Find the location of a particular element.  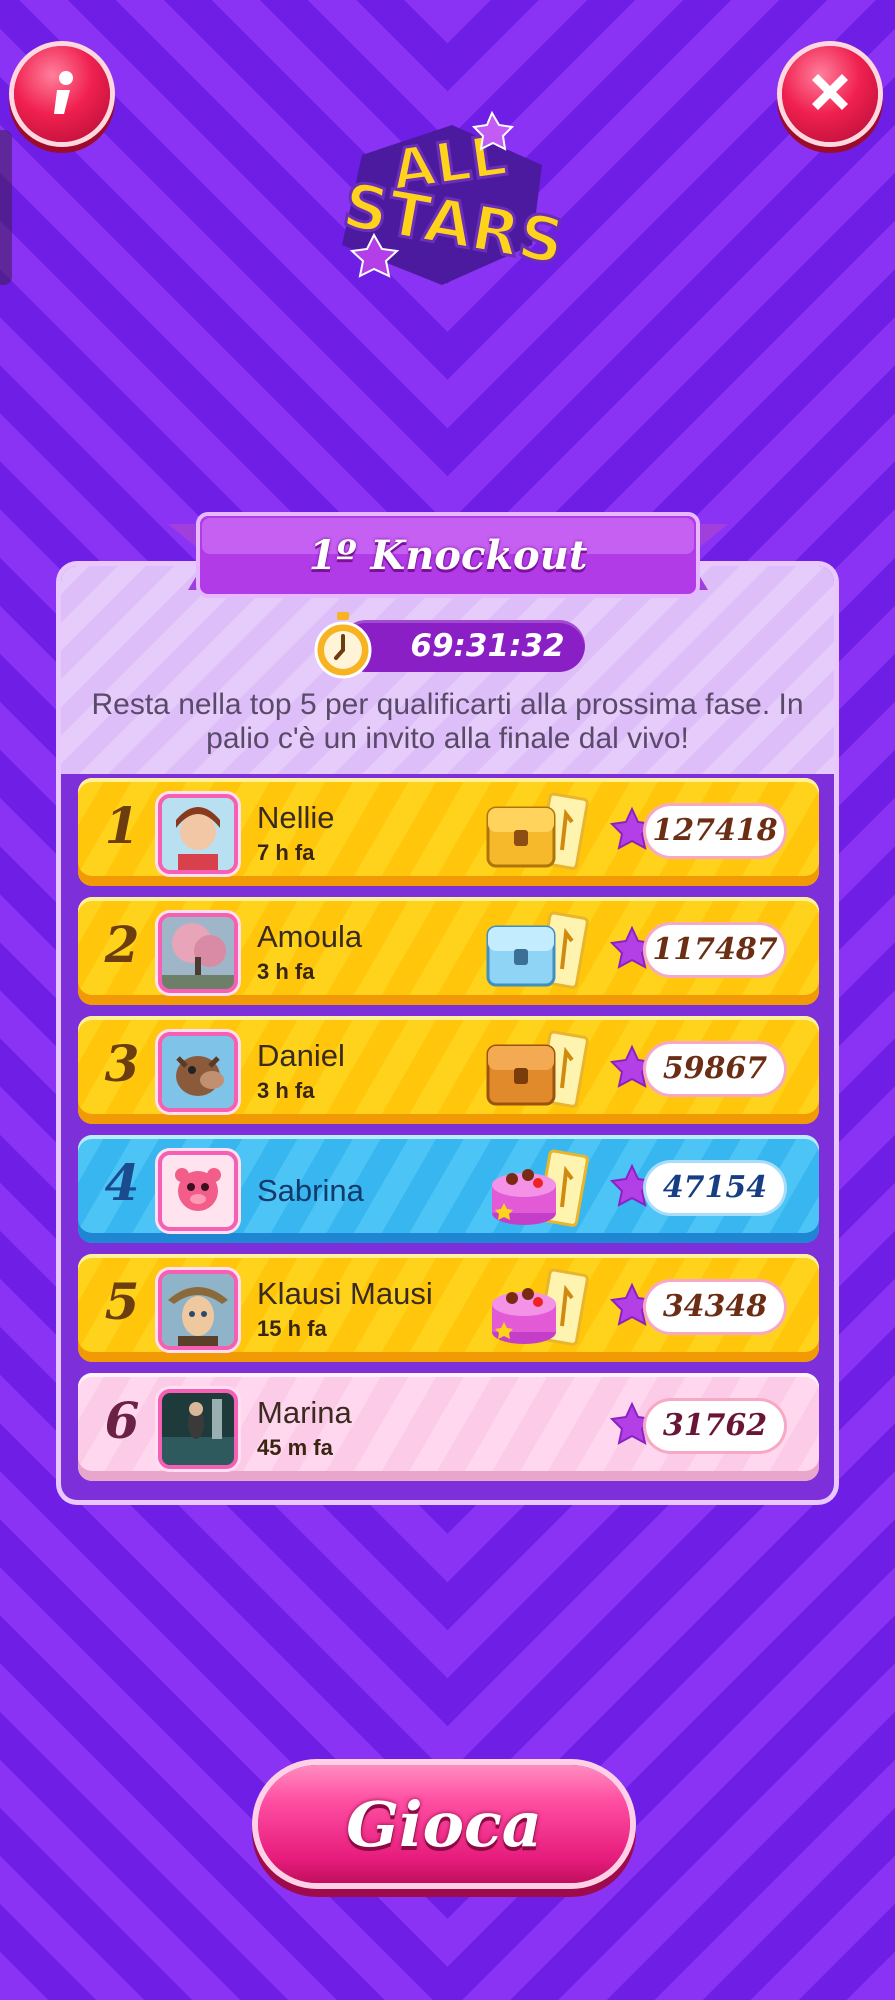

leaderboard-row-6: 6 Marina 45 m fa 31762 is located at coordinates (448, 1427).